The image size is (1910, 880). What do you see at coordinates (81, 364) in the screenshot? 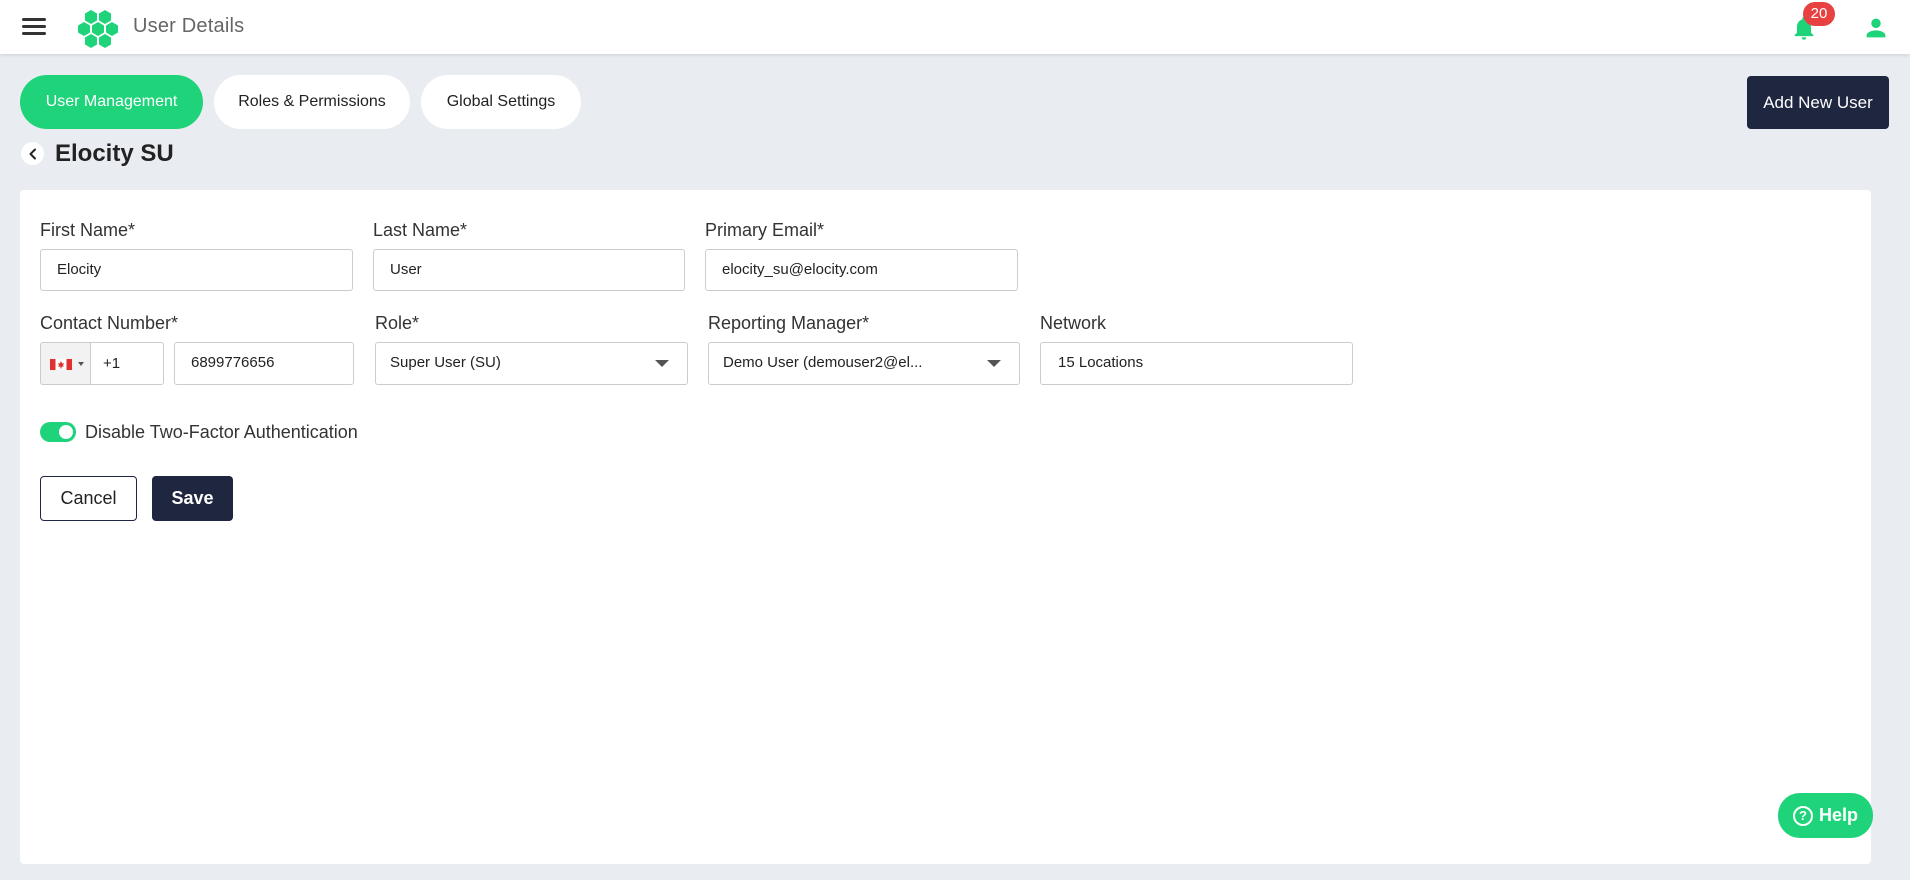
I see `caret-down-icon` at bounding box center [81, 364].